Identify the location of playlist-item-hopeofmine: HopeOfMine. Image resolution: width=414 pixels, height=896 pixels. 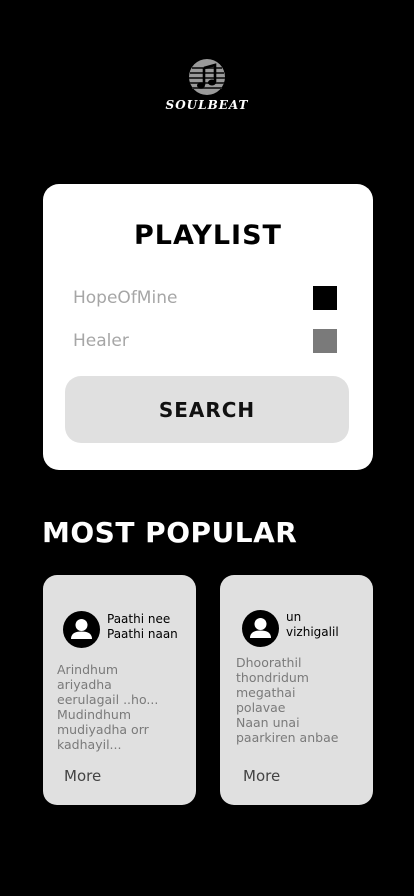
(208, 298).